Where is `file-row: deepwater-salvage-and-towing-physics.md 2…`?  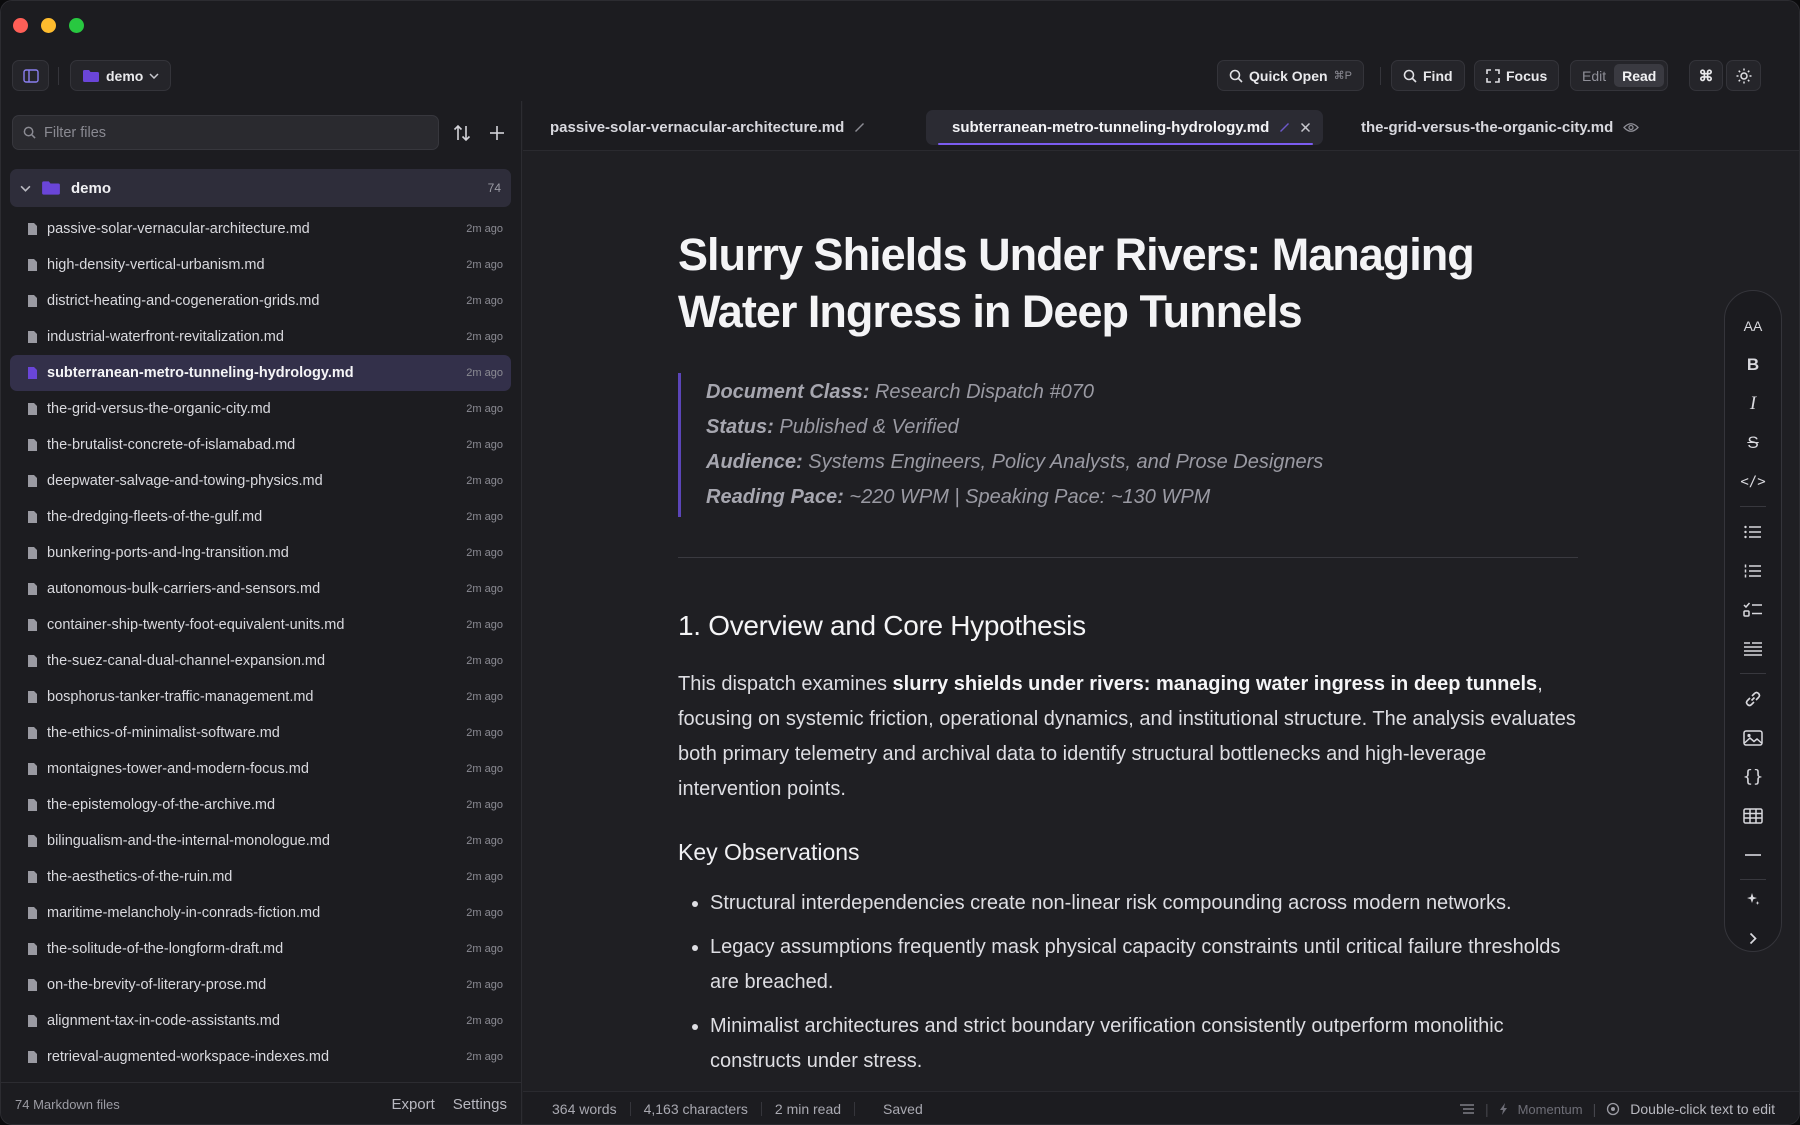
file-row: deepwater-salvage-and-towing-physics.md 2… is located at coordinates (260, 481).